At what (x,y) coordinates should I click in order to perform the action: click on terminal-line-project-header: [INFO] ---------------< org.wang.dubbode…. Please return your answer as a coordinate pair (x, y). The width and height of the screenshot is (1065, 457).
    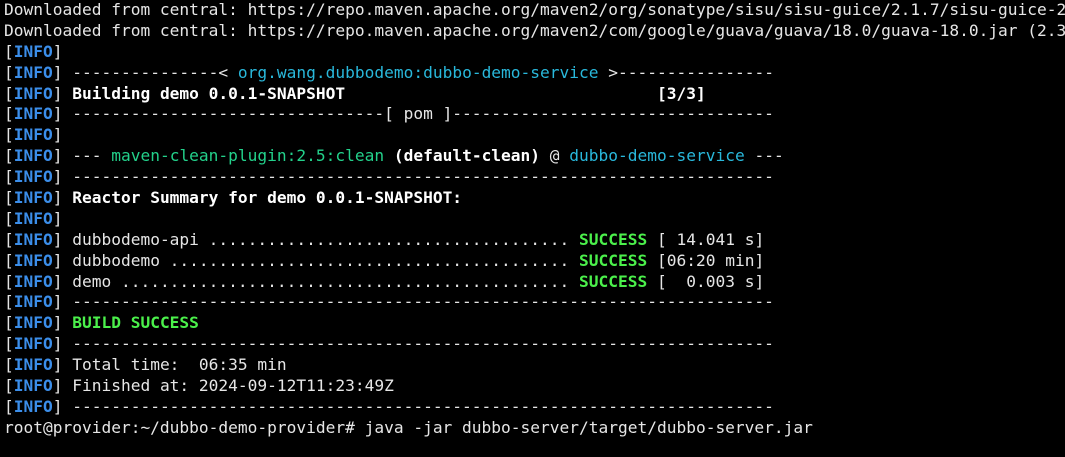
    Looking at the image, I should click on (534, 73).